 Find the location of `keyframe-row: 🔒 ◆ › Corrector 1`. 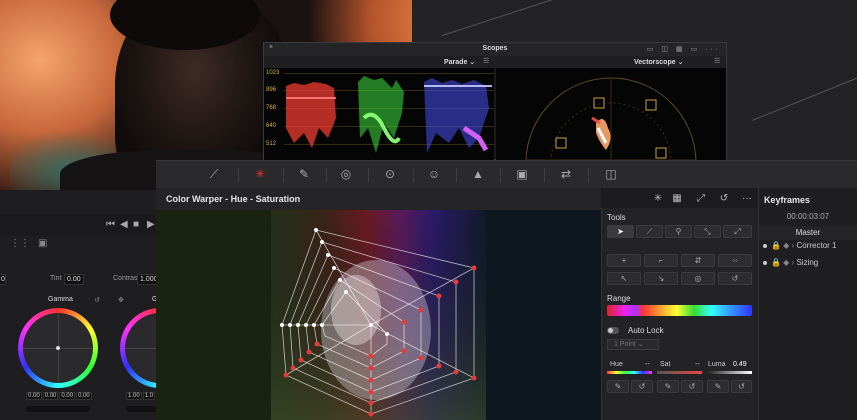

keyframe-row: 🔒 ◆ › Corrector 1 is located at coordinates (799, 245).